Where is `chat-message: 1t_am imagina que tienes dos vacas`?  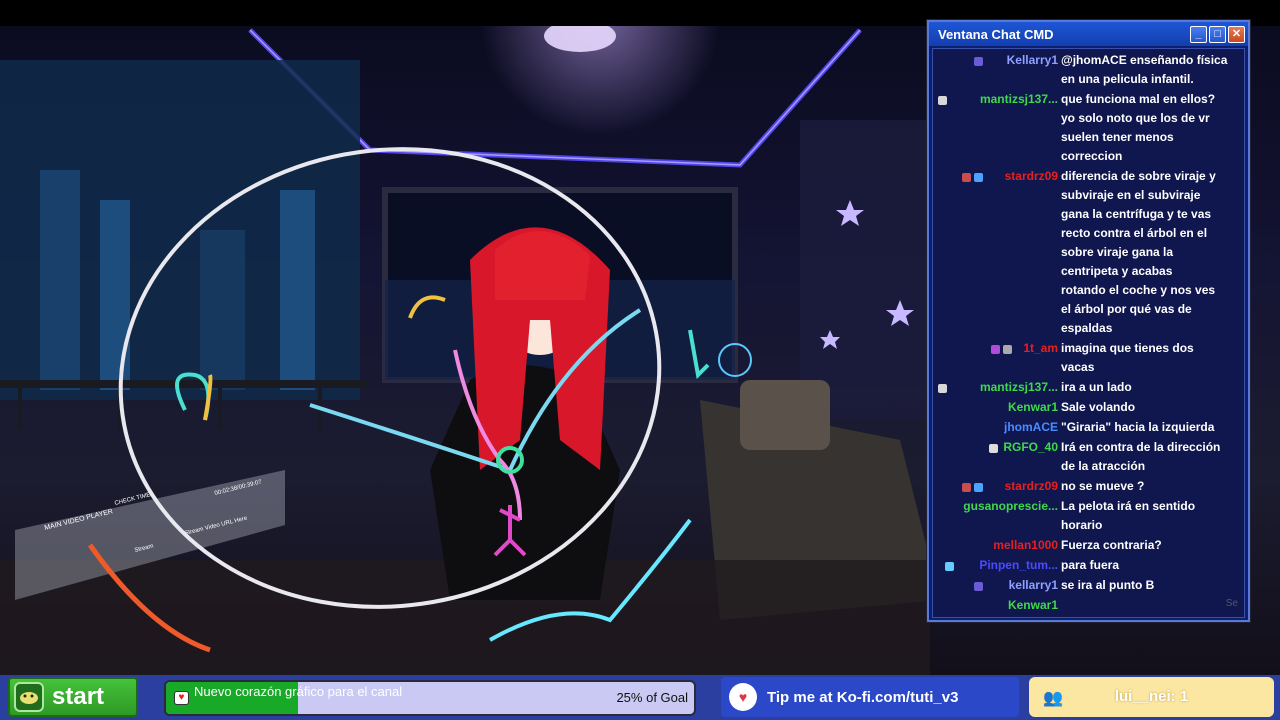
chat-message: 1t_am imagina que tienes dos vacas is located at coordinates (1088, 358).